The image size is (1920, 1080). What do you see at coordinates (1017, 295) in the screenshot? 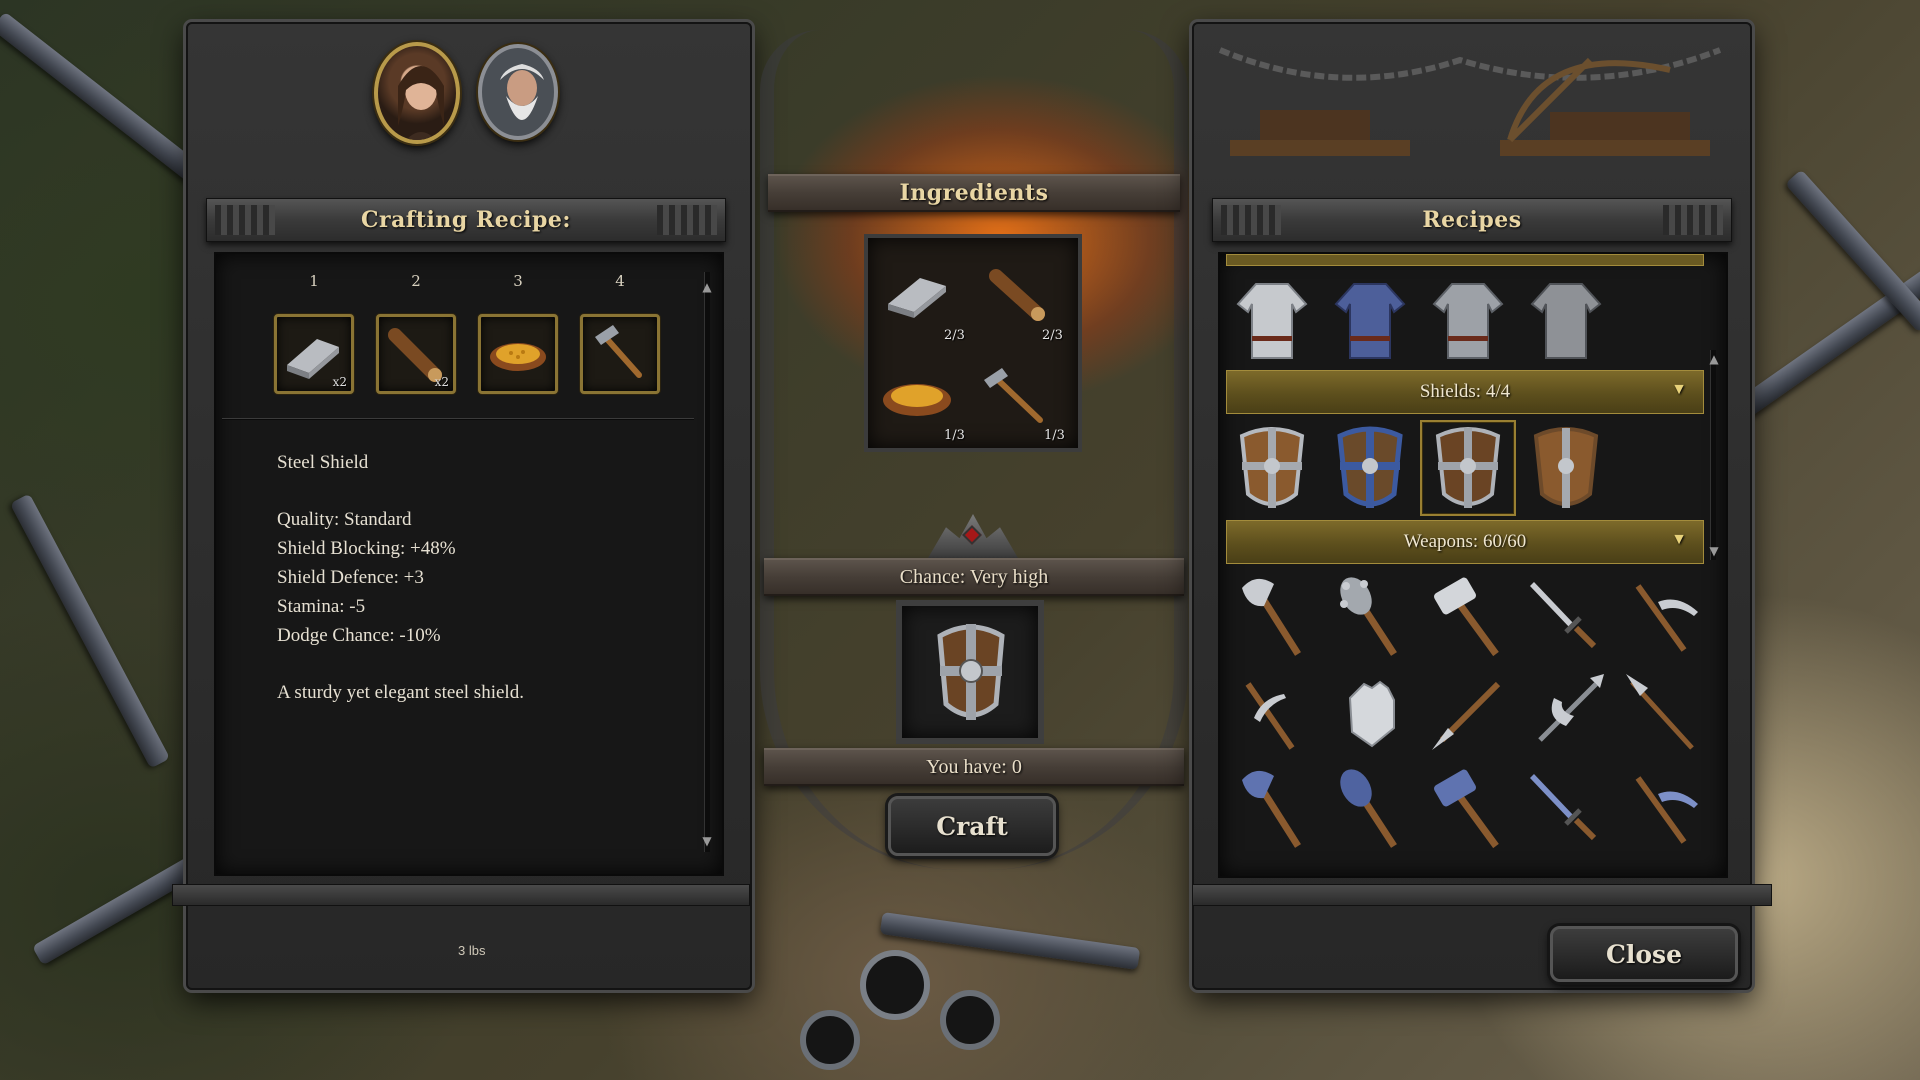
I see `wood-log-icon` at bounding box center [1017, 295].